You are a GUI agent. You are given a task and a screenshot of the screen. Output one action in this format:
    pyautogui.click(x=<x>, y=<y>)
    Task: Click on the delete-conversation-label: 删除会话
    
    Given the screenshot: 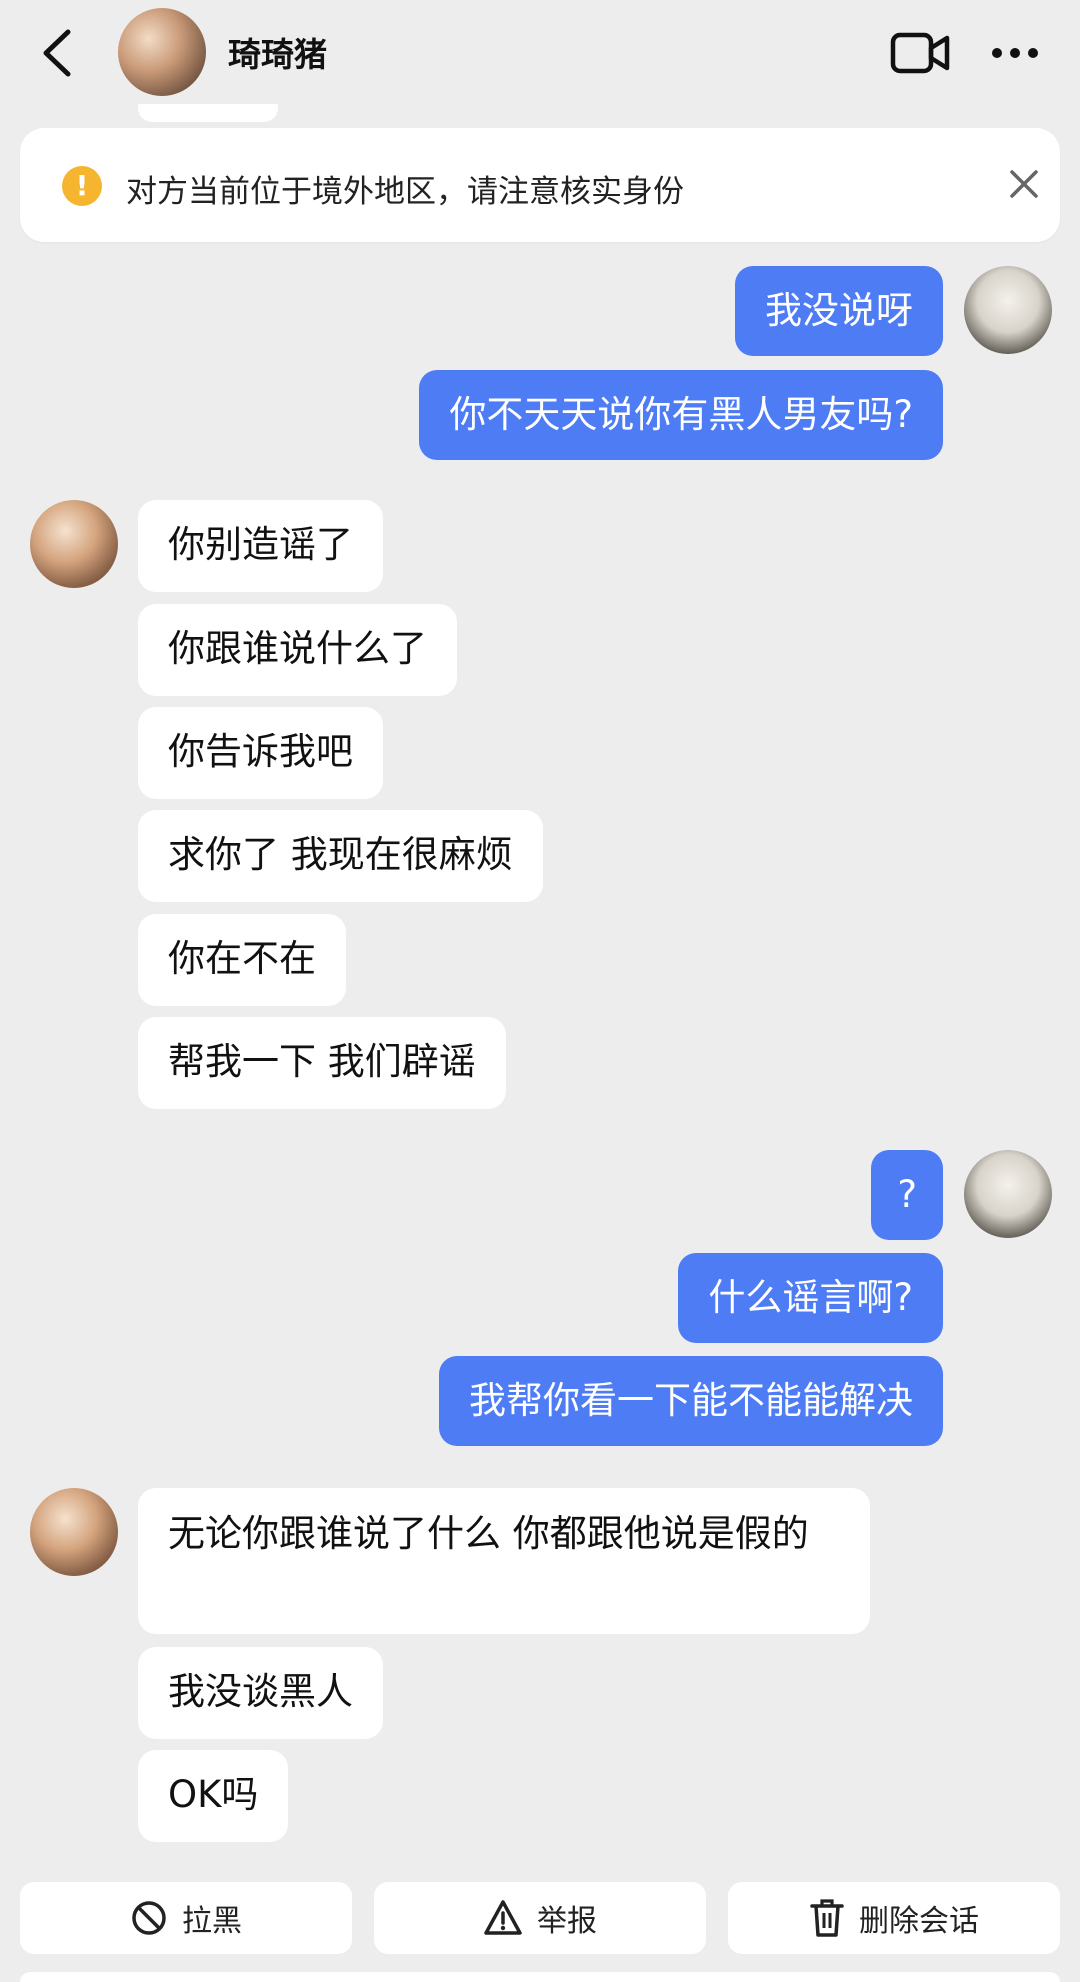 What is the action you would take?
    pyautogui.click(x=919, y=1921)
    